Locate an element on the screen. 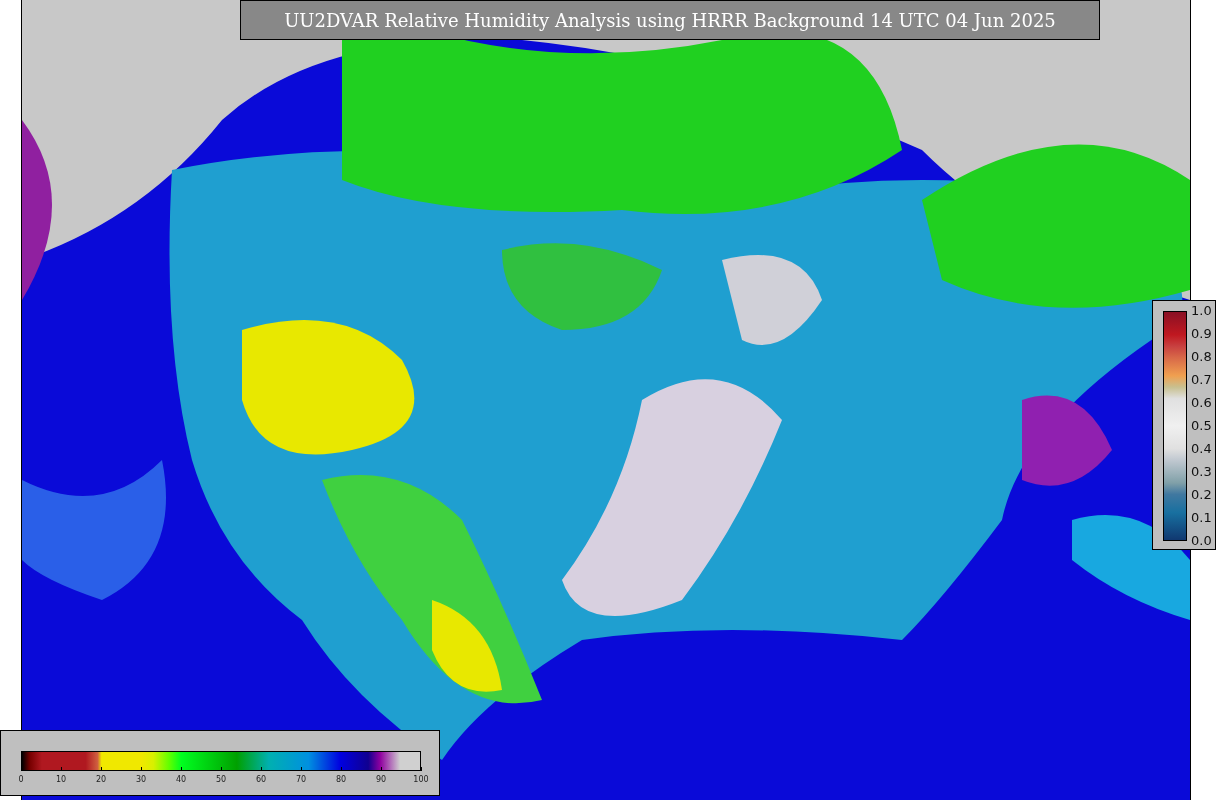 The image size is (1216, 800). tick-label: 0.9 is located at coordinates (1201, 333).